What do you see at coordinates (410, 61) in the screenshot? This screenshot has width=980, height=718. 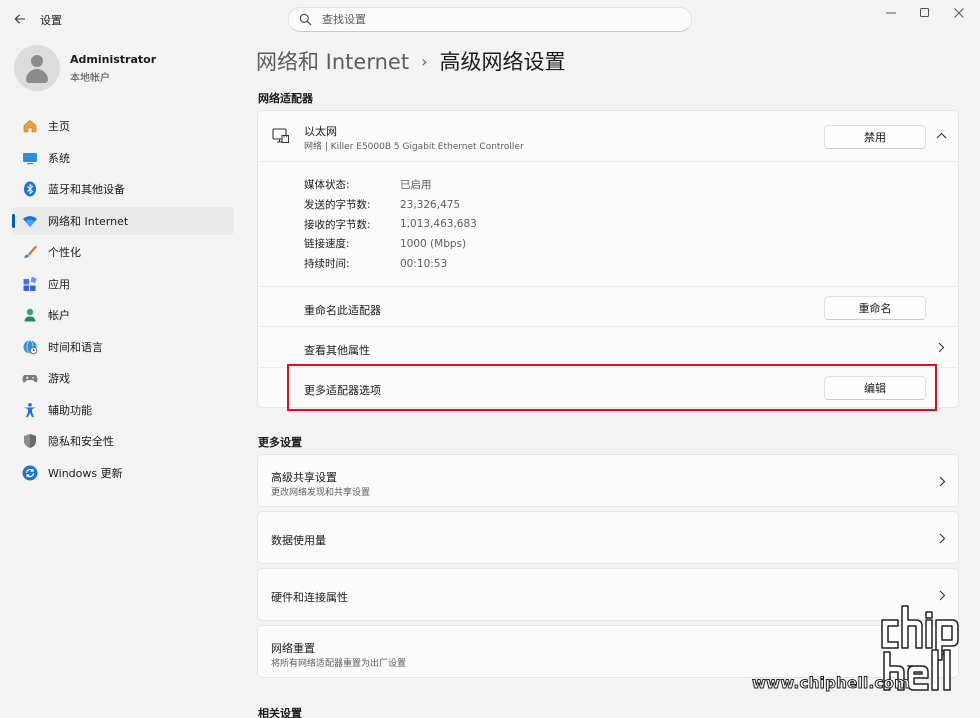 I see `breadcrumb: 网络和 Internet › 高级网络设置` at bounding box center [410, 61].